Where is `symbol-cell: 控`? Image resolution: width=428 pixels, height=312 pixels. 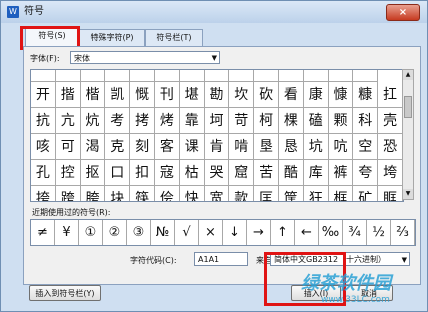 symbol-cell: 控 is located at coordinates (68, 173).